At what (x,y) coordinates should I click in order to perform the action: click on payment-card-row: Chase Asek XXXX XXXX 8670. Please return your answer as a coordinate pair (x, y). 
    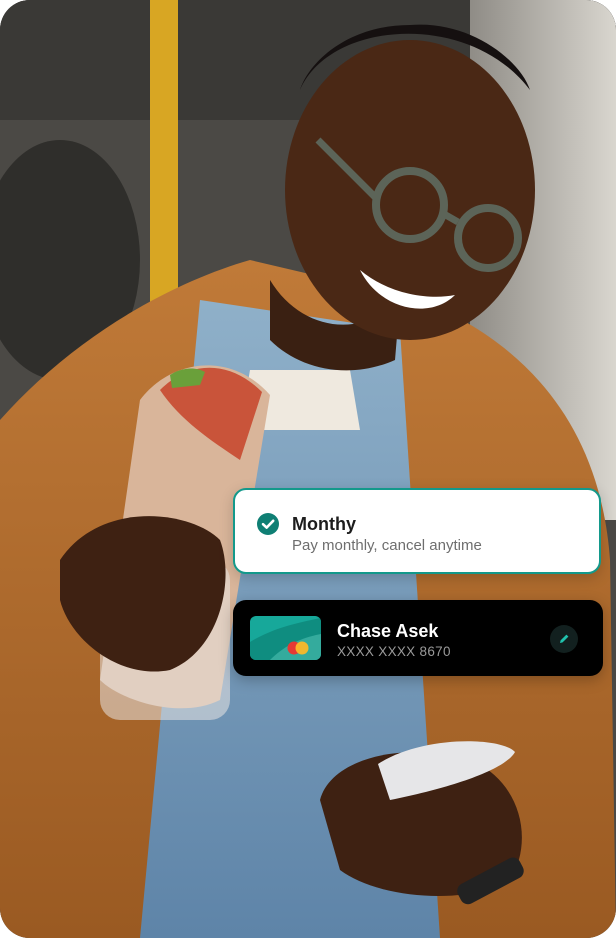
    Looking at the image, I should click on (418, 638).